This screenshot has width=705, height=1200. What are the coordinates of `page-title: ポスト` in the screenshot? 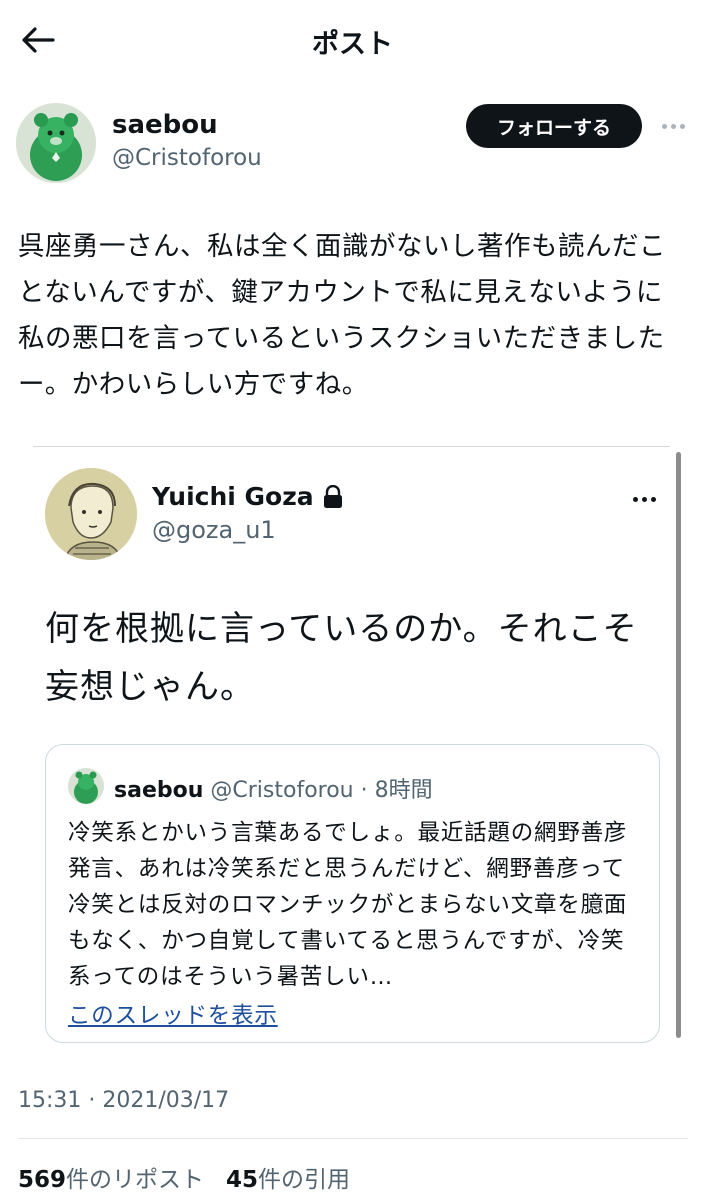 It's located at (352, 44).